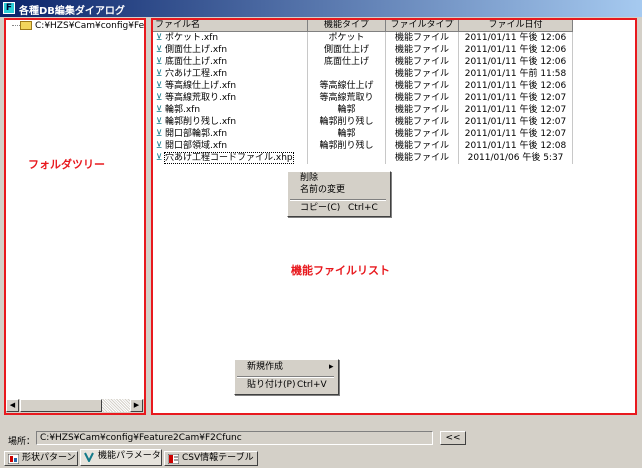 Image resolution: width=642 pixels, height=468 pixels. I want to click on tree-horizontal-scrollbar: ◀ ▶, so click(75, 406).